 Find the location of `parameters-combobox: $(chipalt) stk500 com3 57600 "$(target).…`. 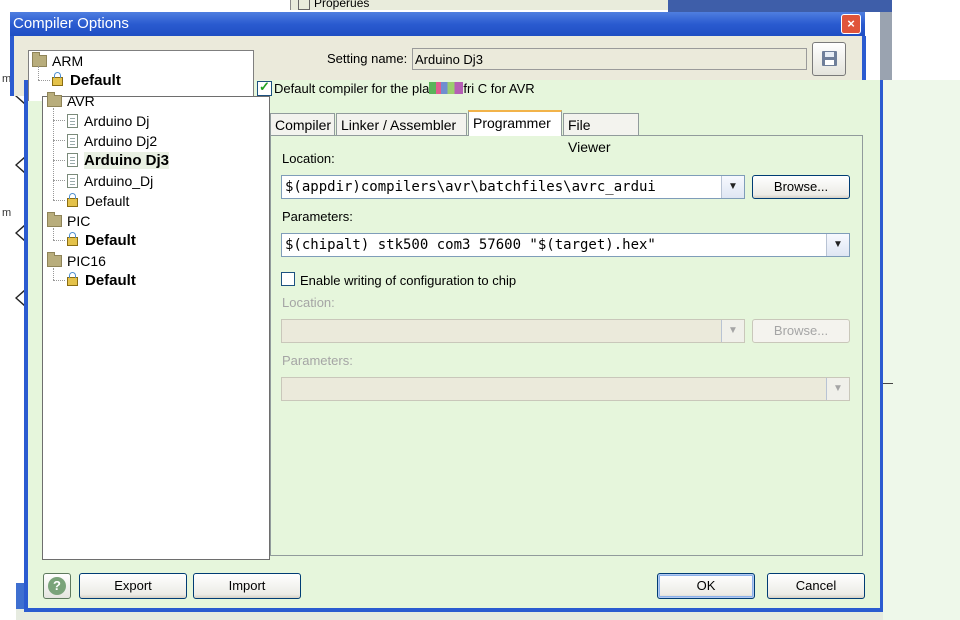

parameters-combobox: $(chipalt) stk500 com3 57600 "$(target).… is located at coordinates (565, 245).